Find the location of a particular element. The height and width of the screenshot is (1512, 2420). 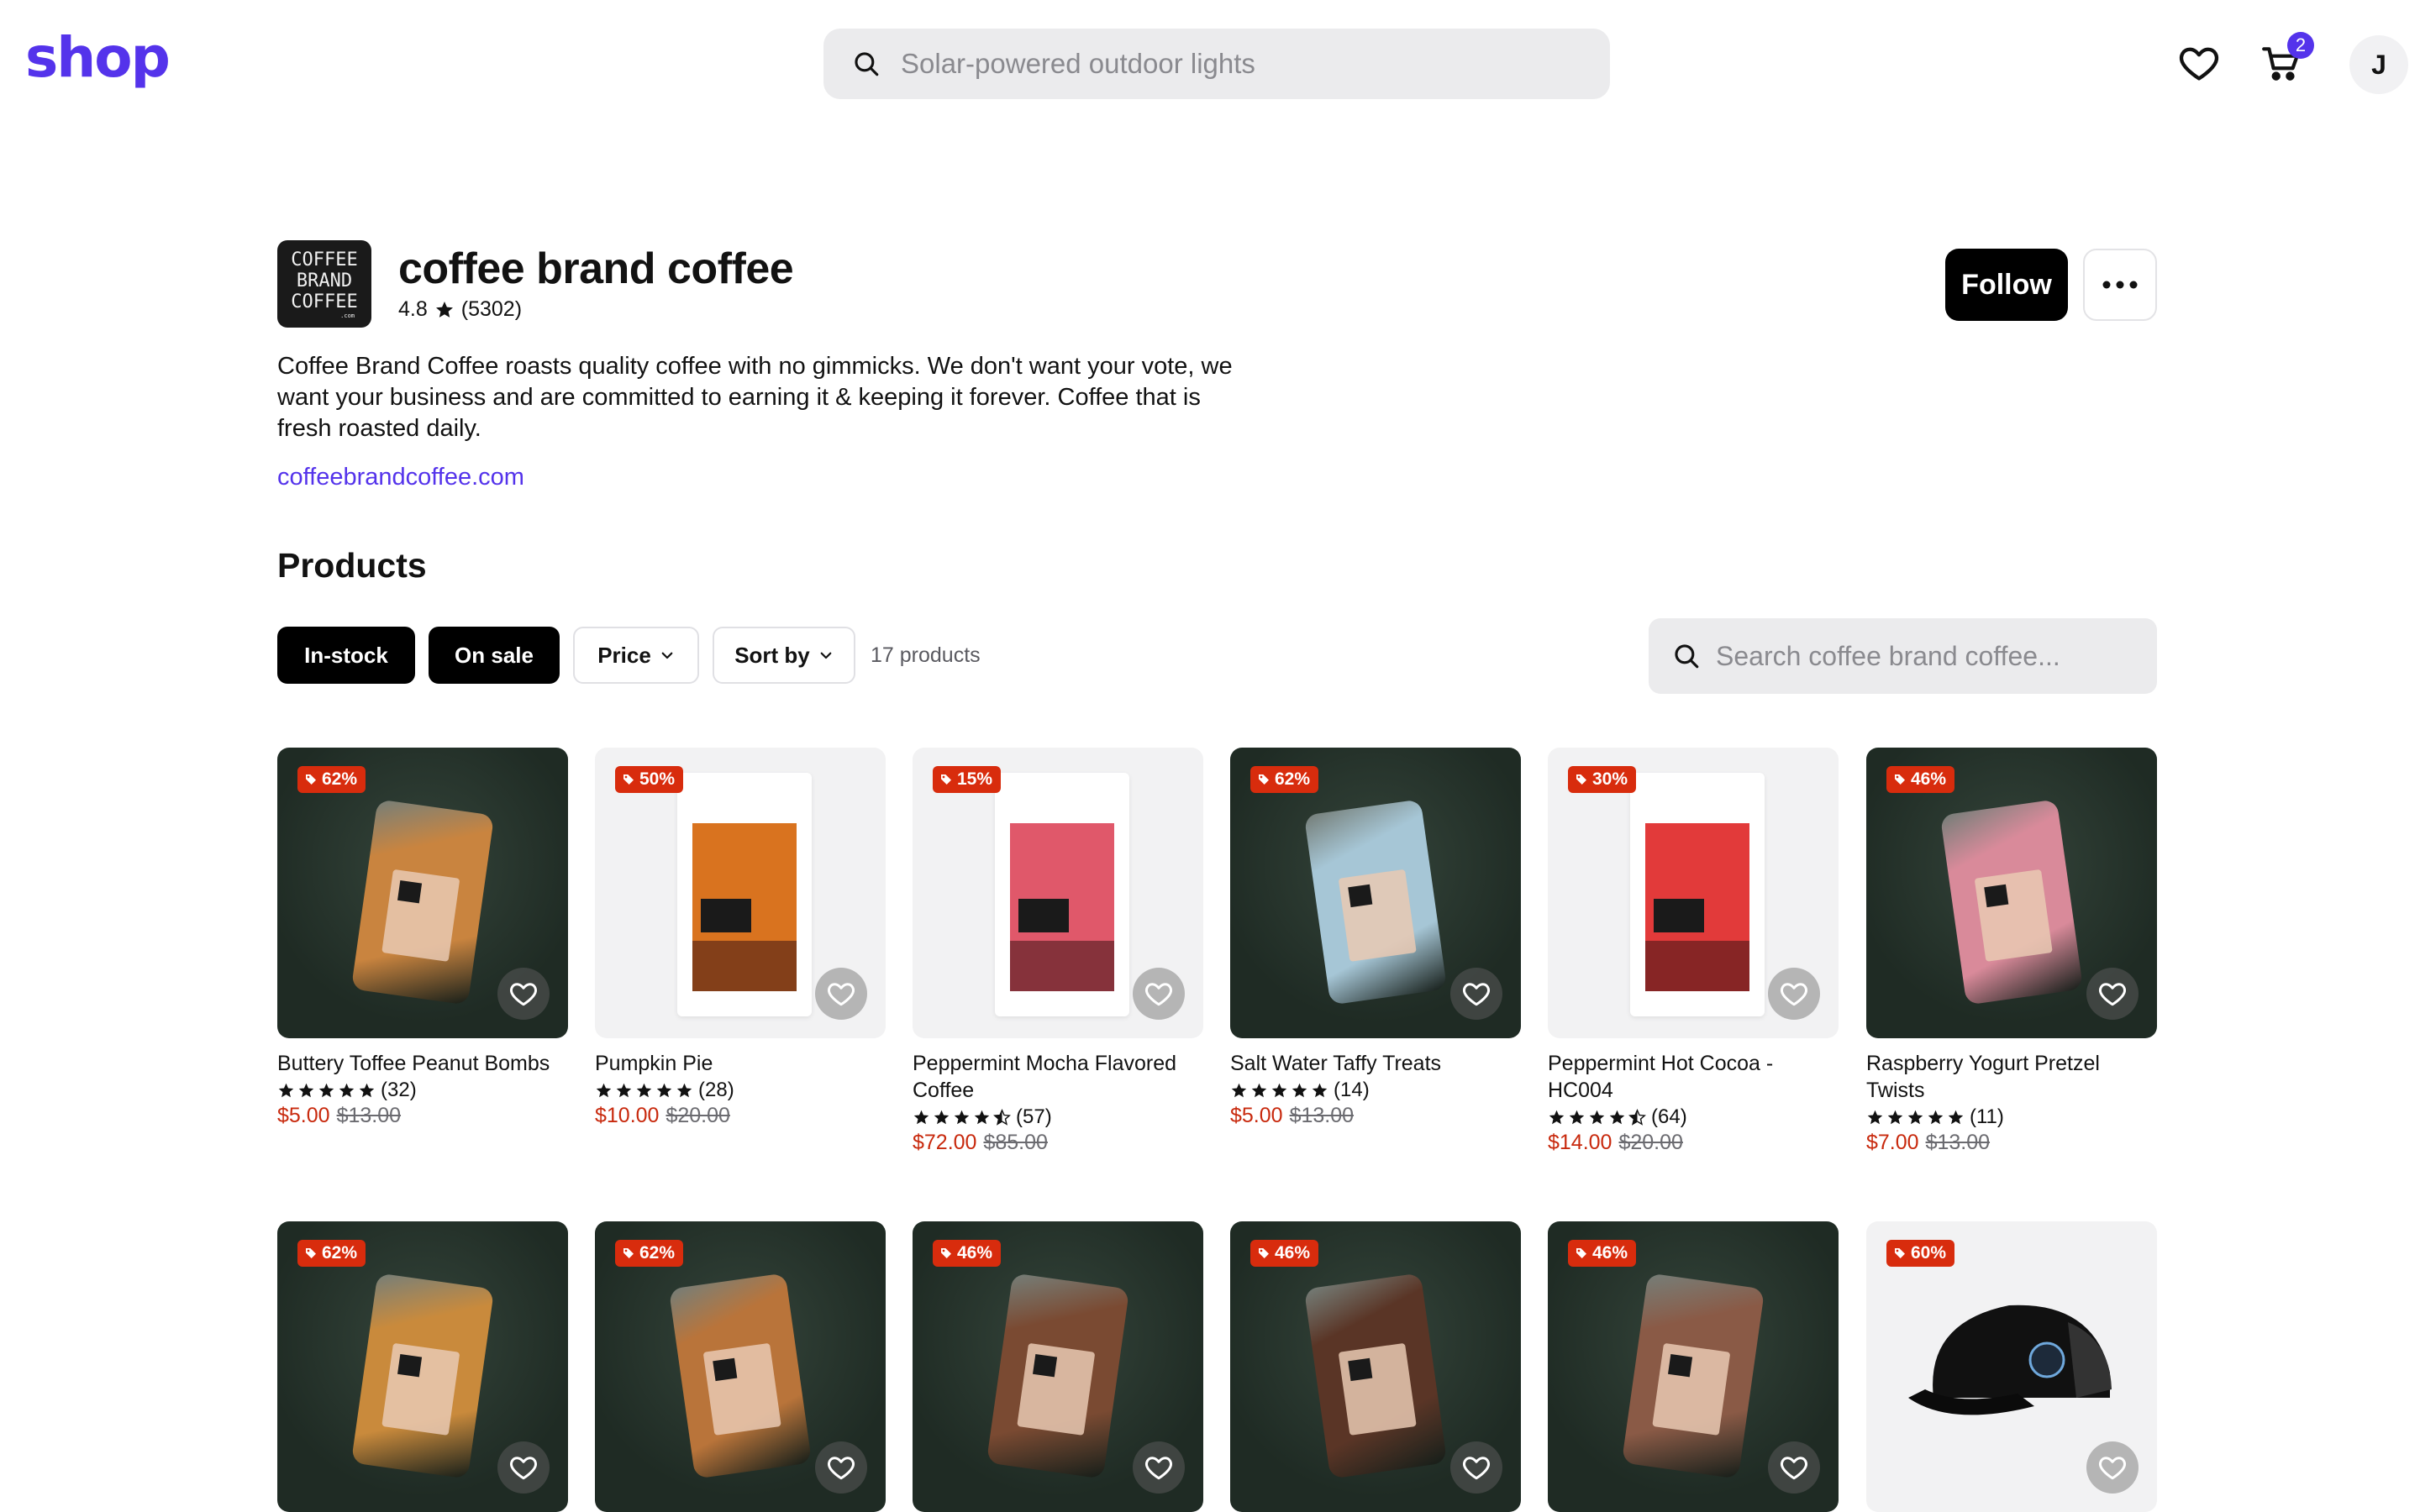

product-image-container: 50% is located at coordinates (740, 893).